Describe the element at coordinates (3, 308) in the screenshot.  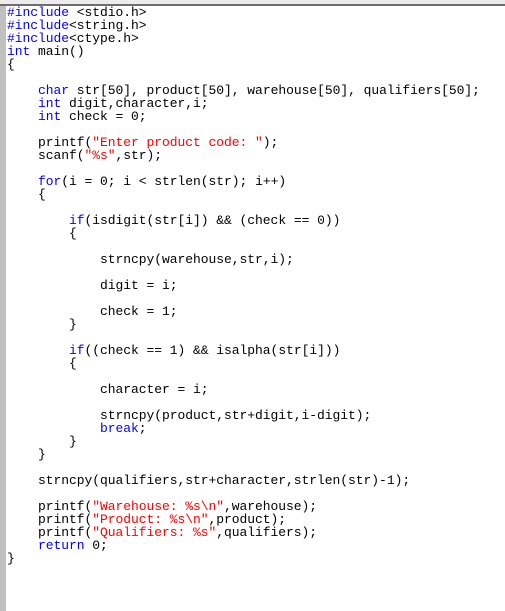
I see `editor-gutter` at that location.